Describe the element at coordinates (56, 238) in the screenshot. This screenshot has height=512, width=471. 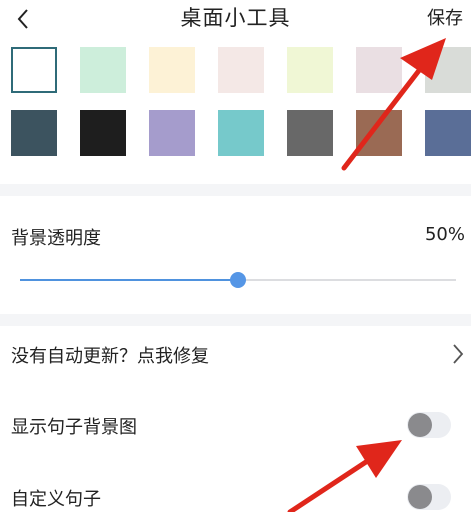
I see `opacity-label: 背景透明度` at that location.